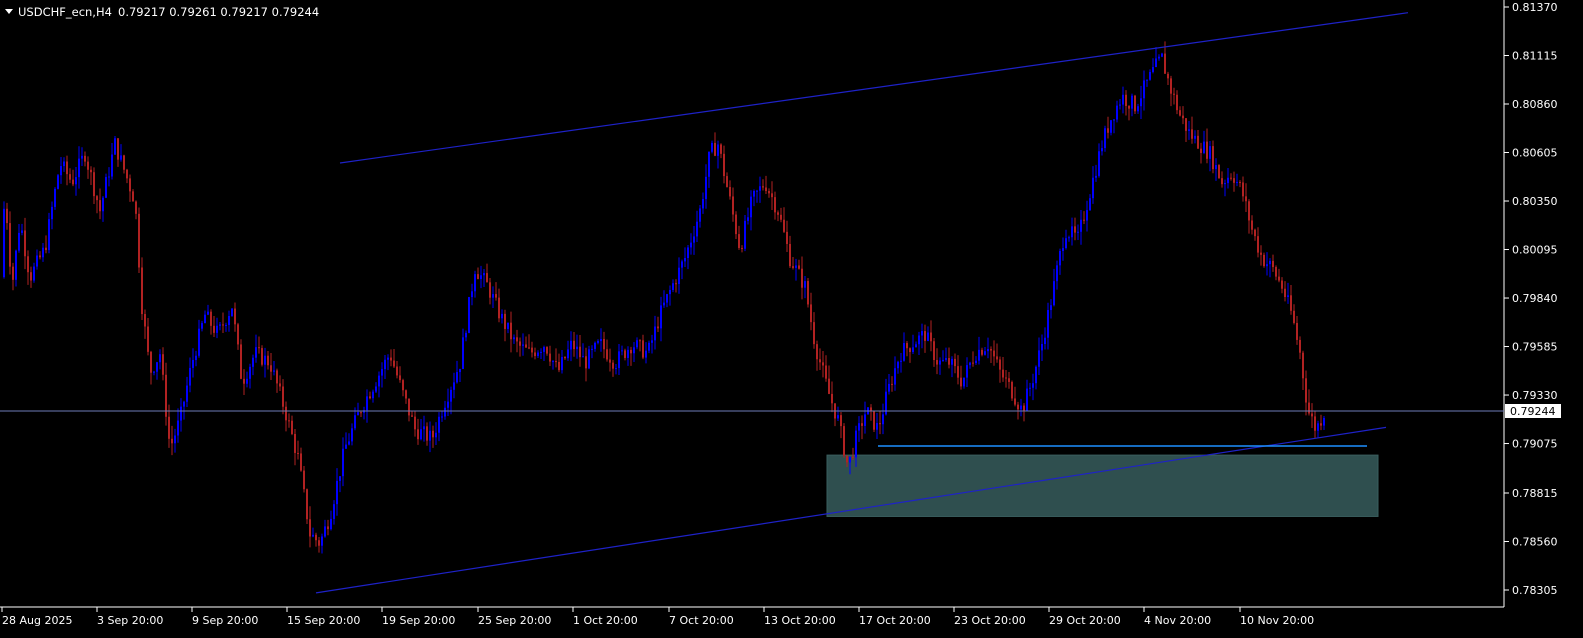 Image resolution: width=1583 pixels, height=638 pixels. Describe the element at coordinates (800, 620) in the screenshot. I see `x-tick-label: 13 Oct 20:00` at that location.